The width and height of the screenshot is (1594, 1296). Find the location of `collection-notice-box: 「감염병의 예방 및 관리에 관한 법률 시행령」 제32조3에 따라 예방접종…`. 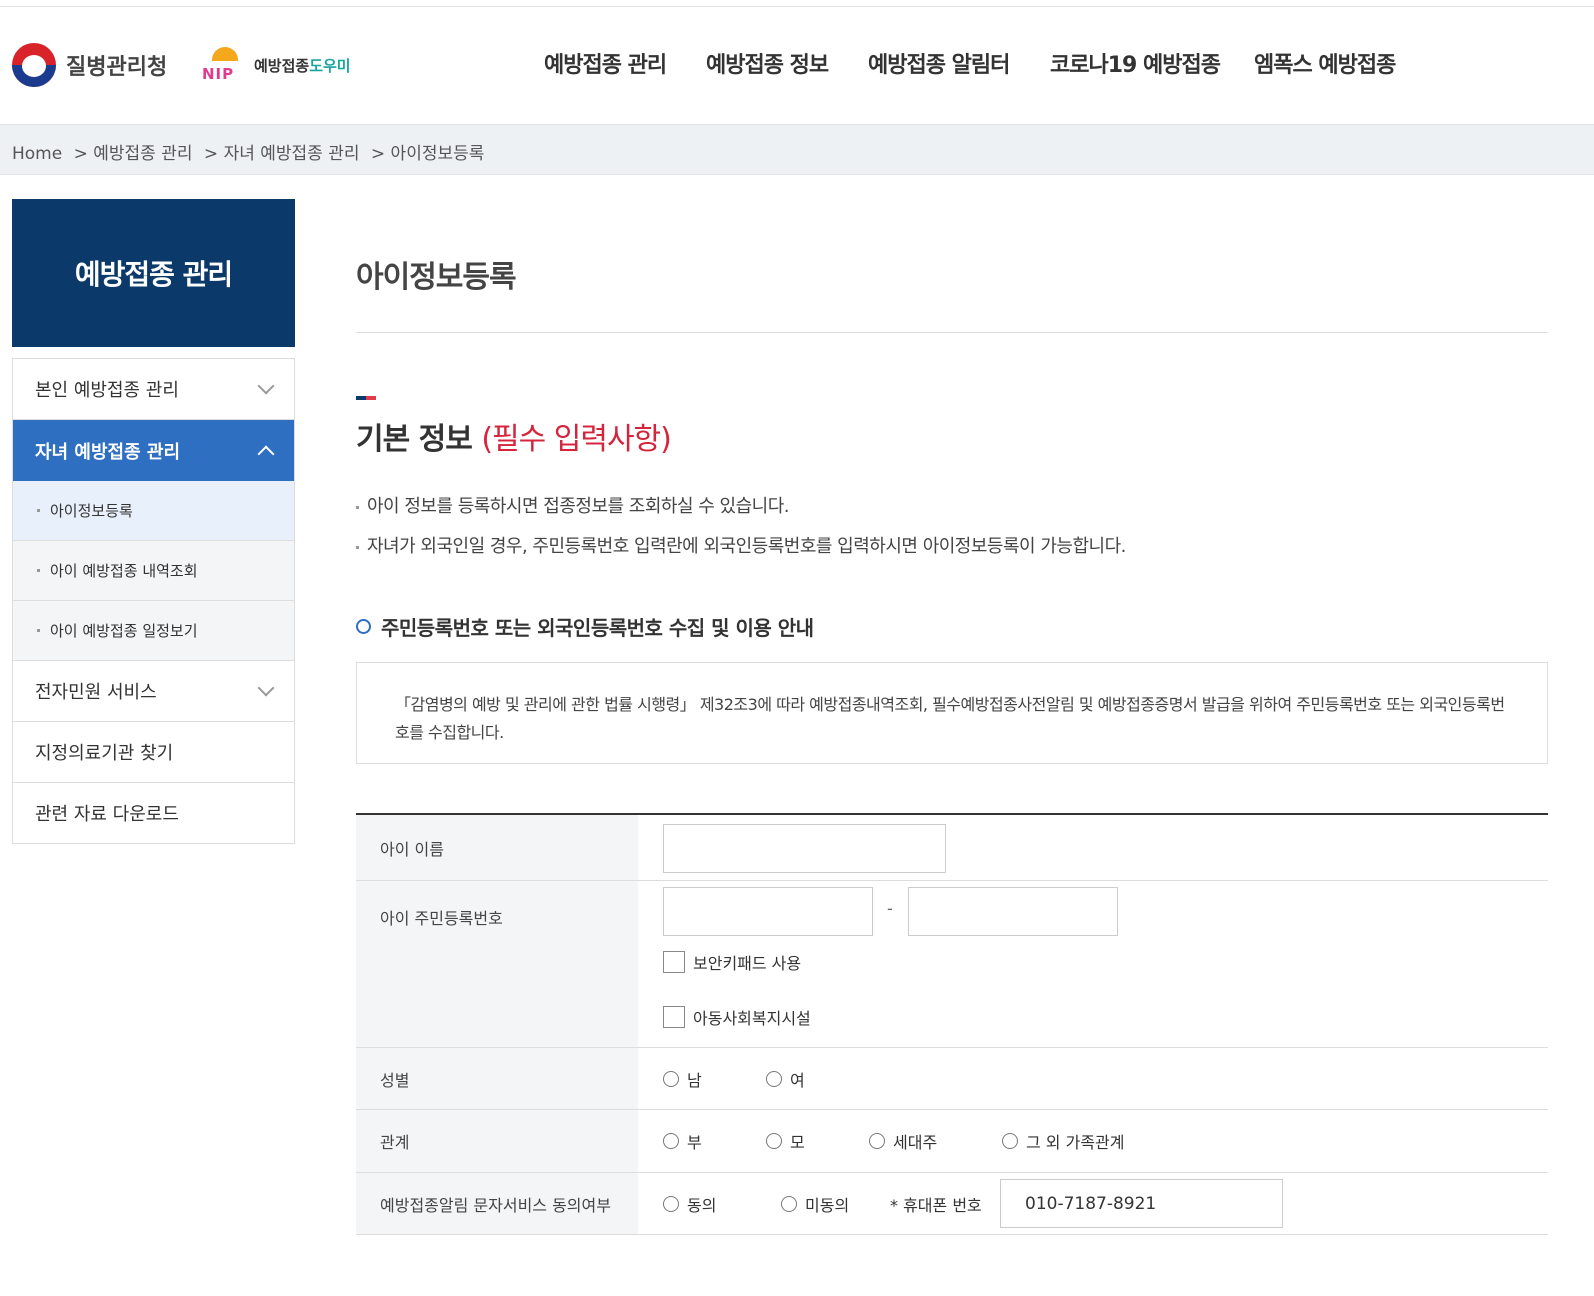

collection-notice-box: 「감염병의 예방 및 관리에 관한 법률 시행령」 제32조3에 따라 예방접종… is located at coordinates (952, 713).